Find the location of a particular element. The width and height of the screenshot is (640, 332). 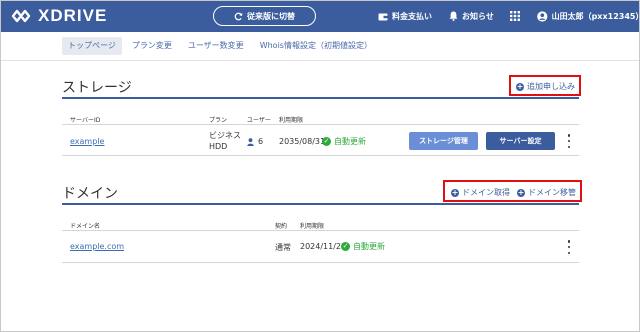

payment-label: 料金支払い is located at coordinates (412, 16).